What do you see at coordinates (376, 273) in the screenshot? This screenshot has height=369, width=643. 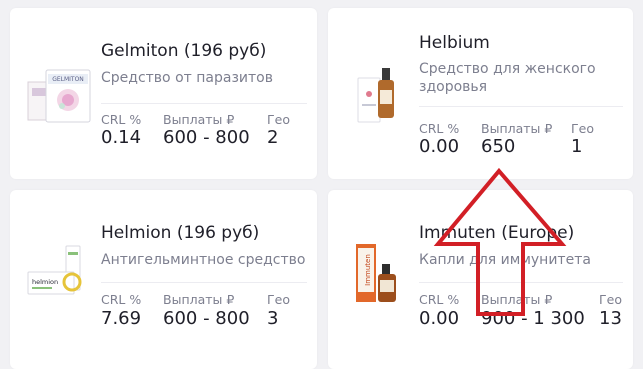 I see `immuten-product-image: Immuten` at bounding box center [376, 273].